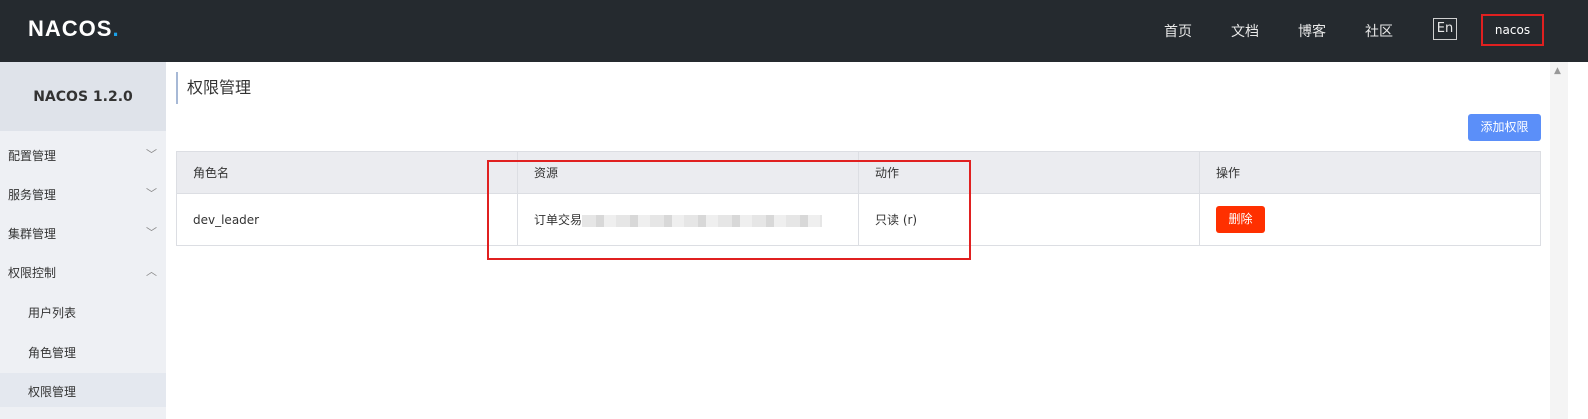 This screenshot has width=1588, height=419. Describe the element at coordinates (347, 219) in the screenshot. I see `cell-role: dev_leader` at that location.